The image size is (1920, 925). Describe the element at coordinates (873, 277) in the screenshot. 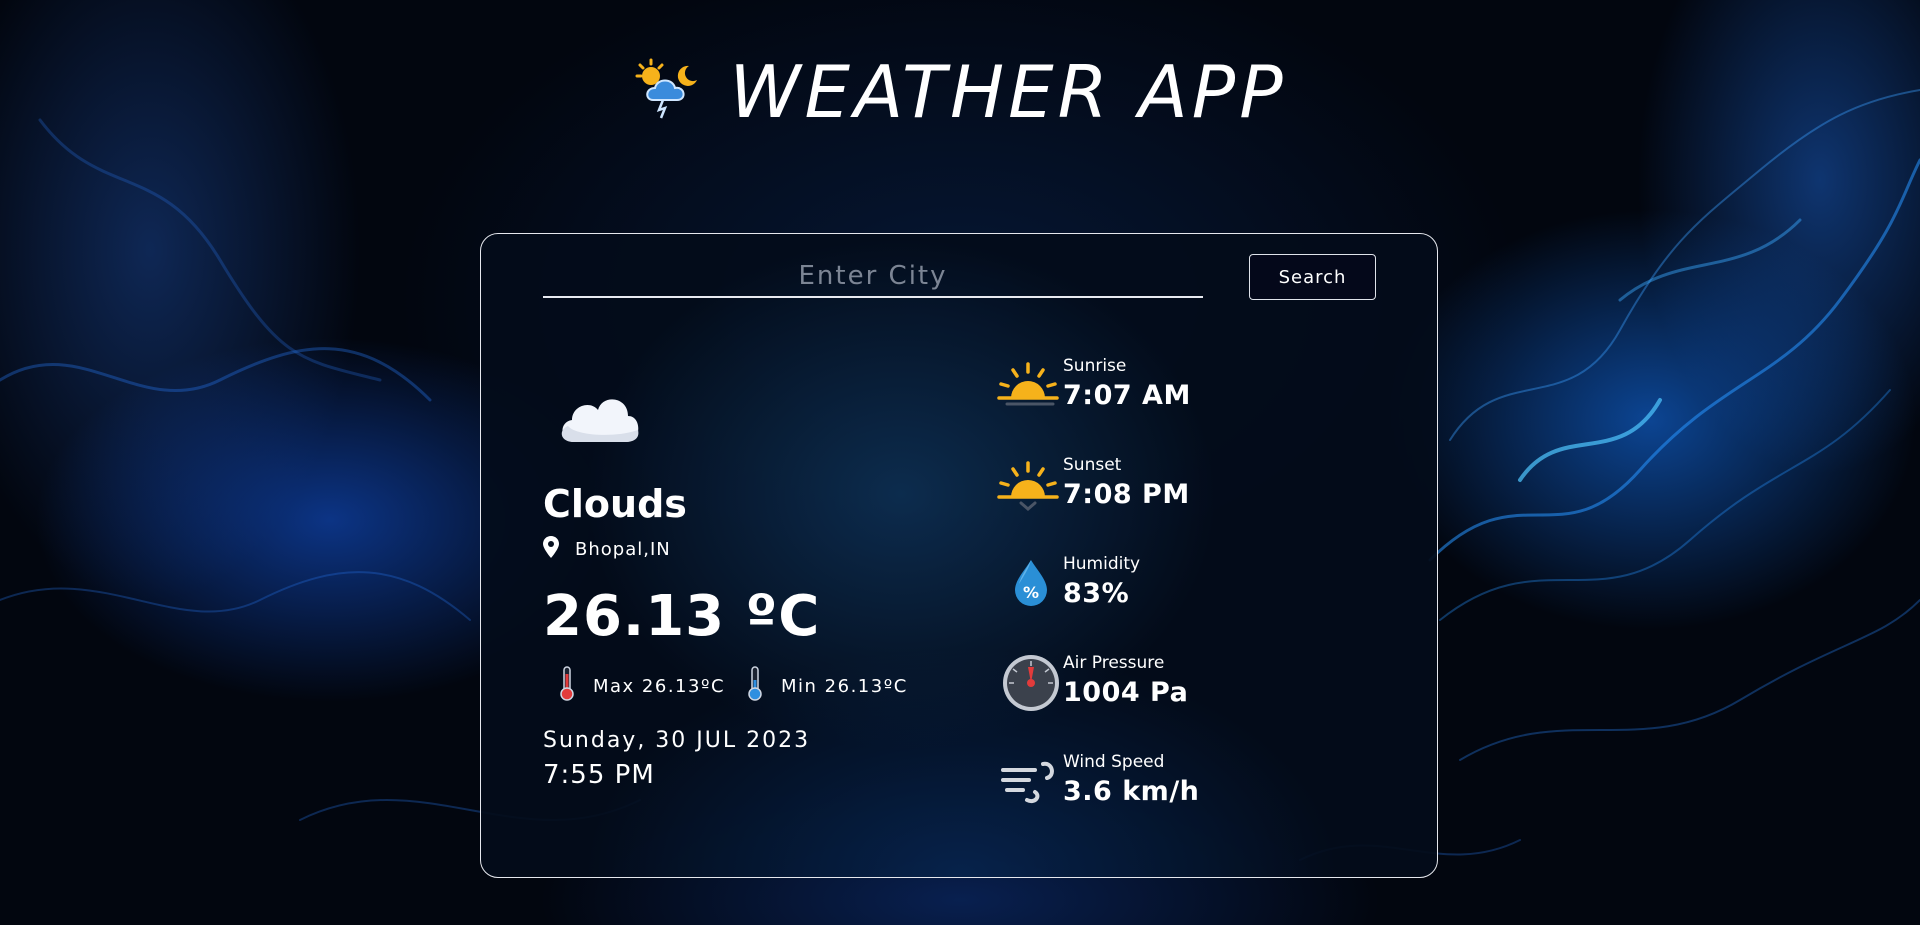

I see `city-search-input` at that location.